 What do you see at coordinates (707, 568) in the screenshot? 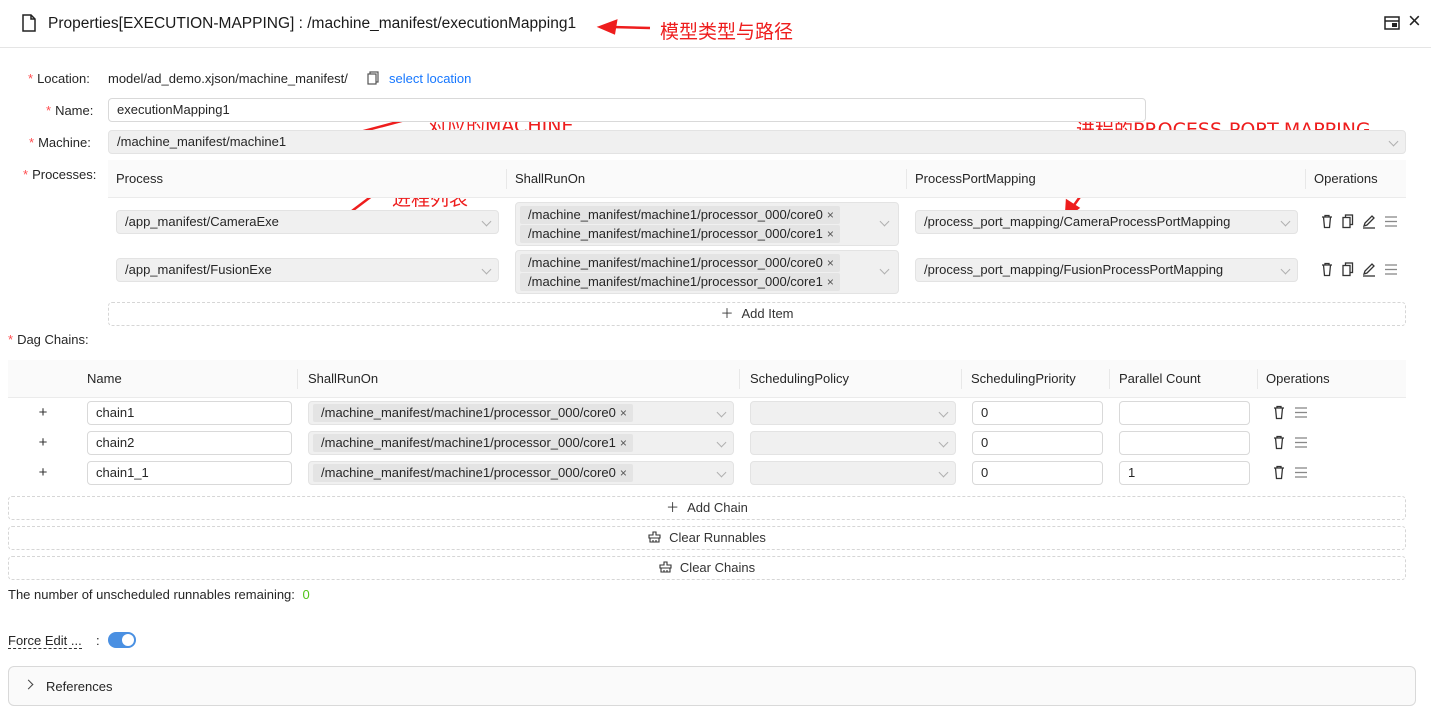
I see `clear-chains-button: Clear Chains` at bounding box center [707, 568].